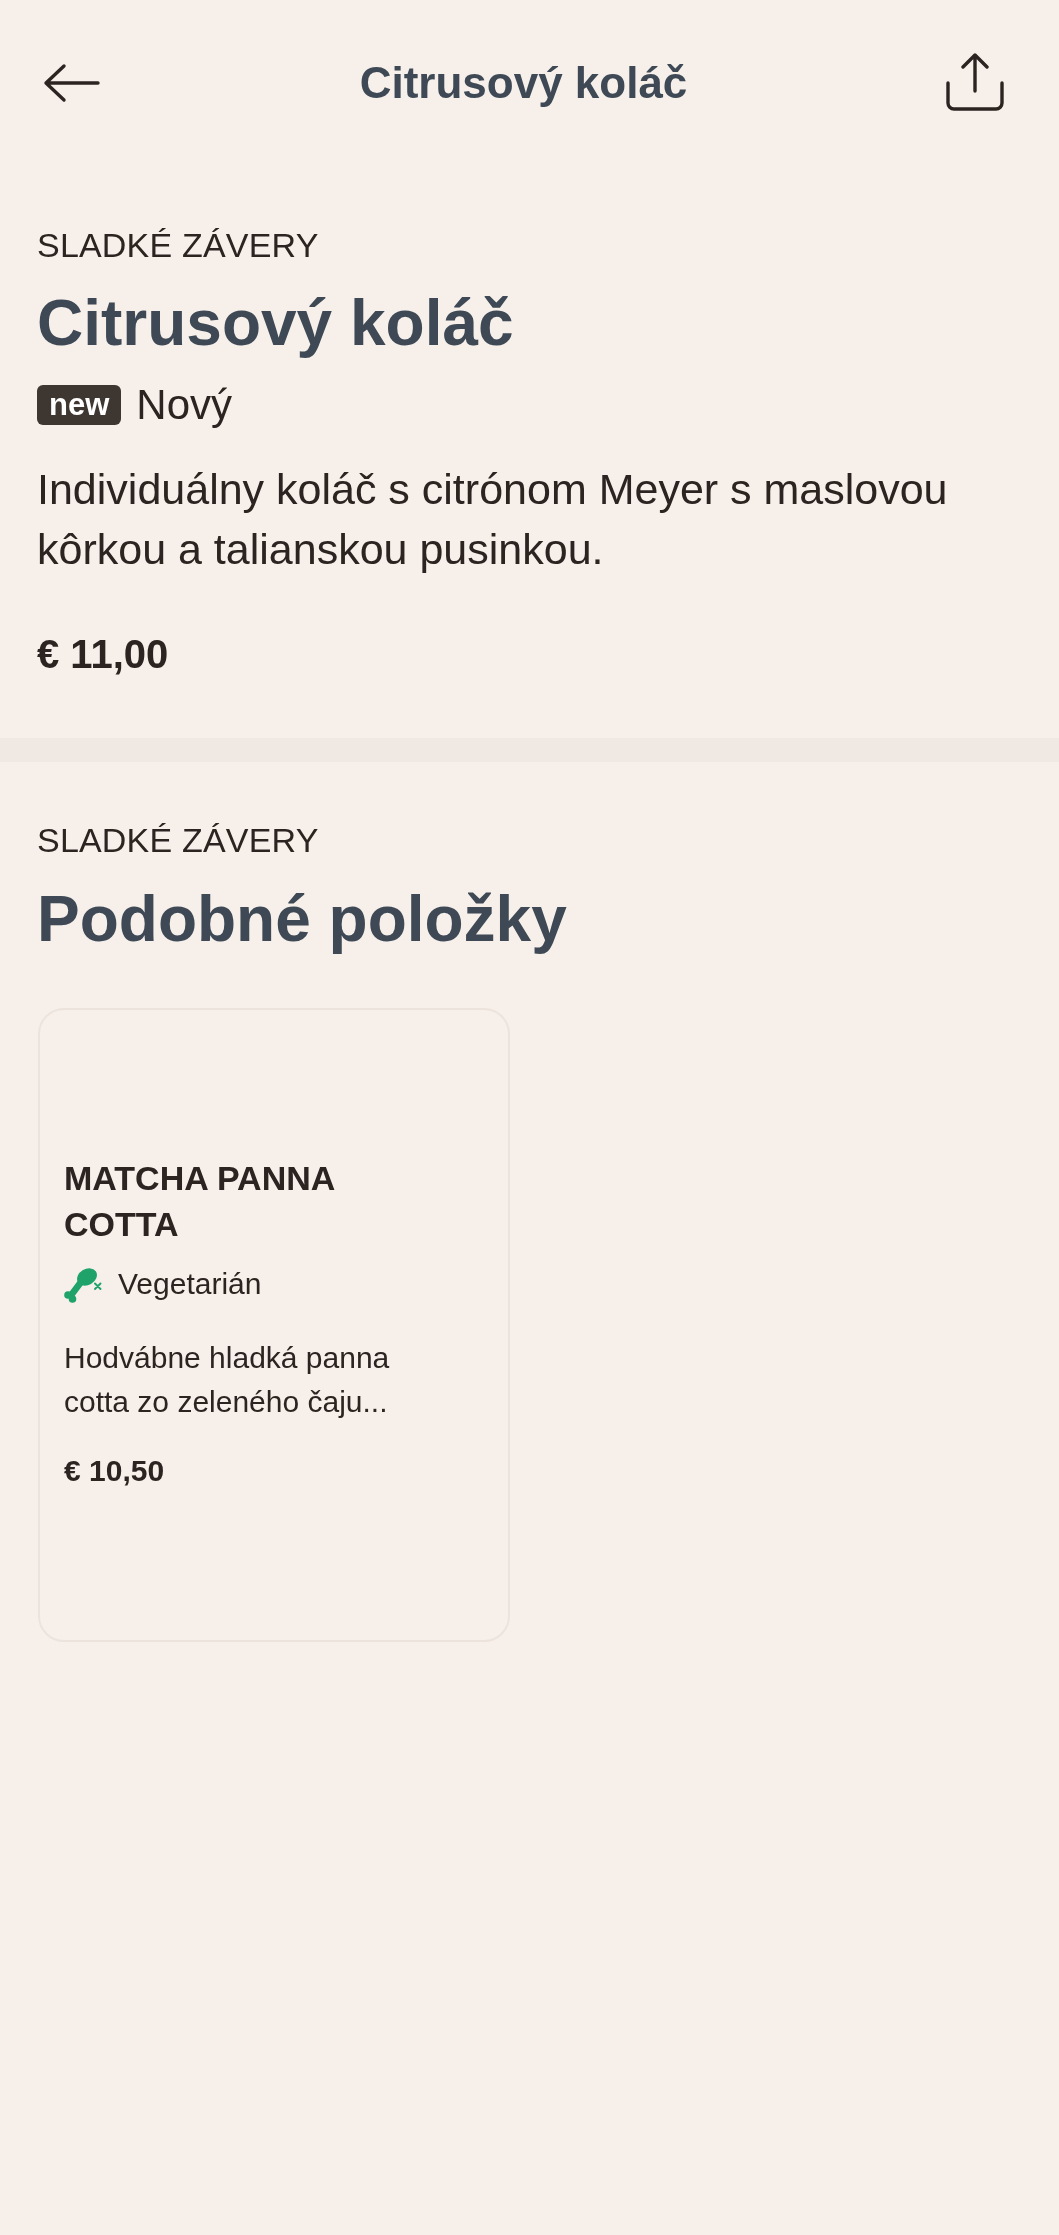 This screenshot has width=1059, height=2235. Describe the element at coordinates (79, 405) in the screenshot. I see `new-badge: new` at that location.